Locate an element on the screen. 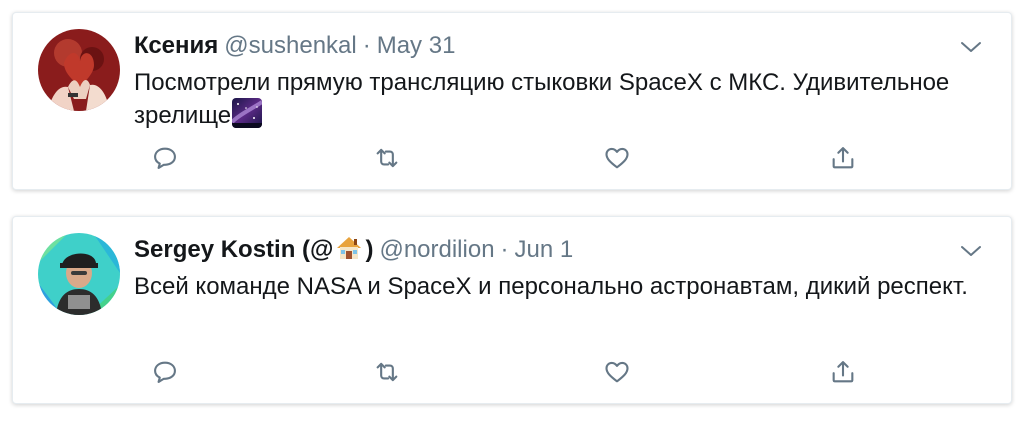 The image size is (1024, 424). tweet-header: Sergey Kostin (@ ) @nordilion · Jun 1 is located at coordinates (353, 250).